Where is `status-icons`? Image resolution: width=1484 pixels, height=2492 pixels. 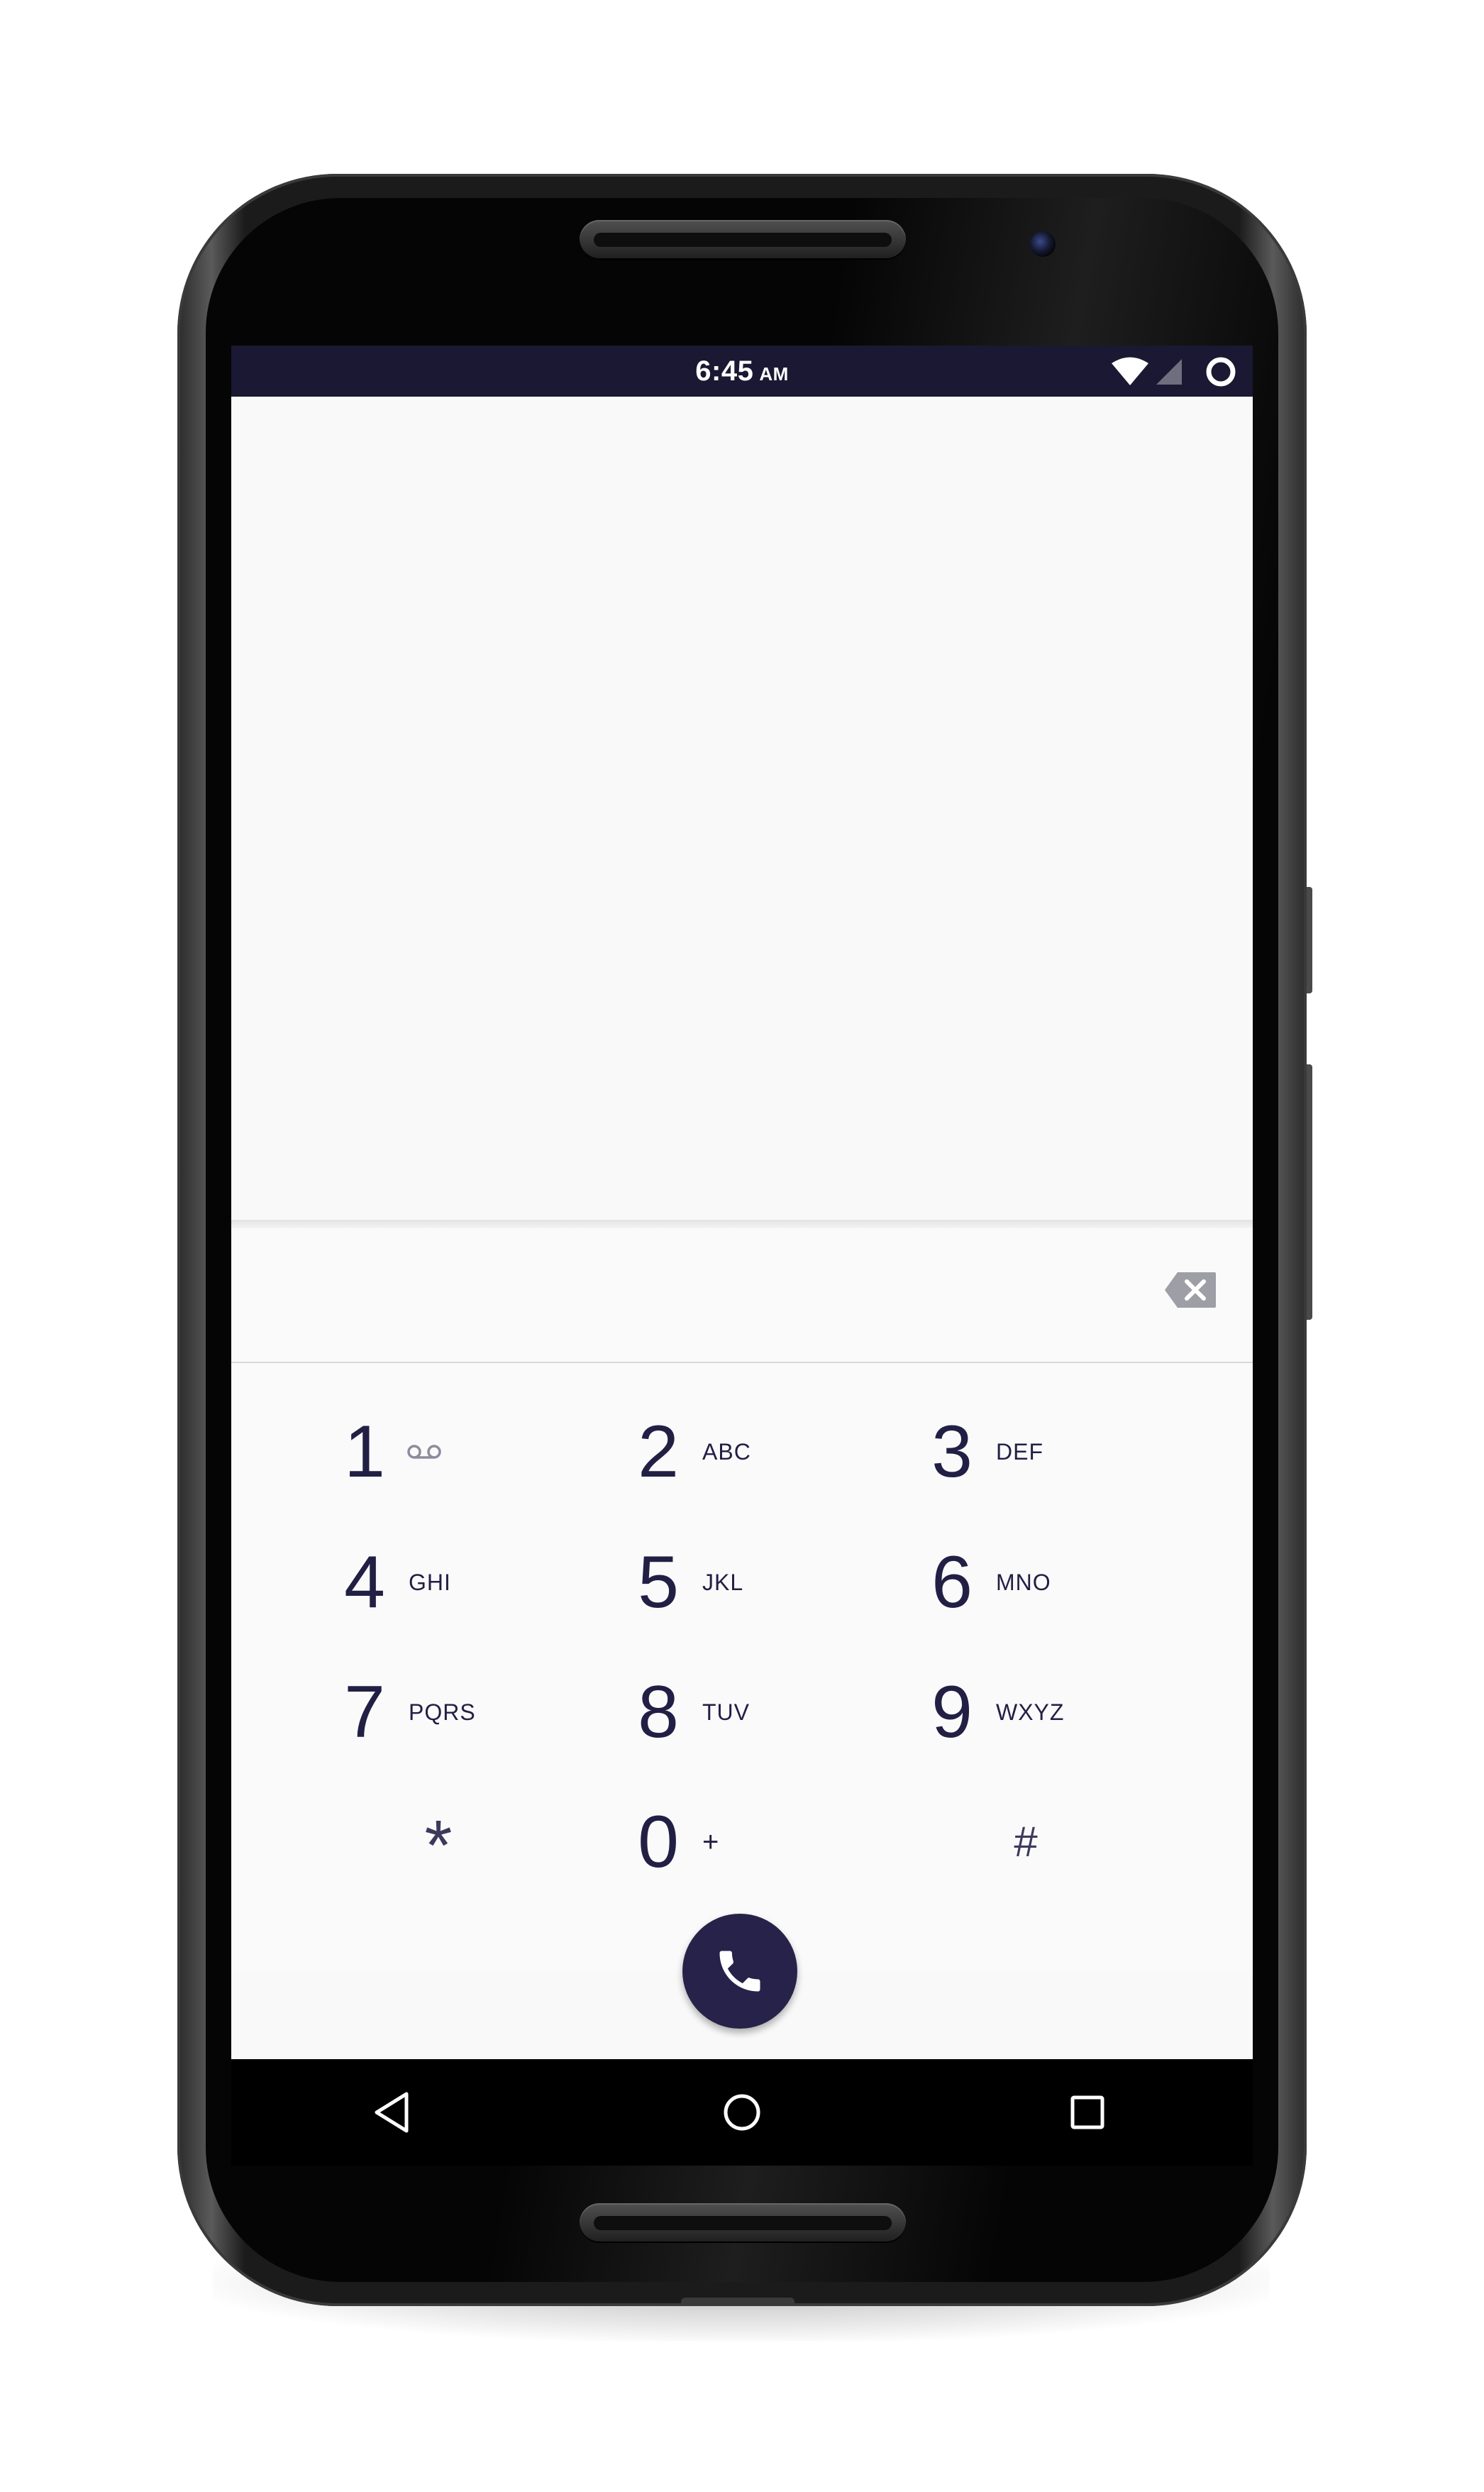
status-icons is located at coordinates (1175, 372).